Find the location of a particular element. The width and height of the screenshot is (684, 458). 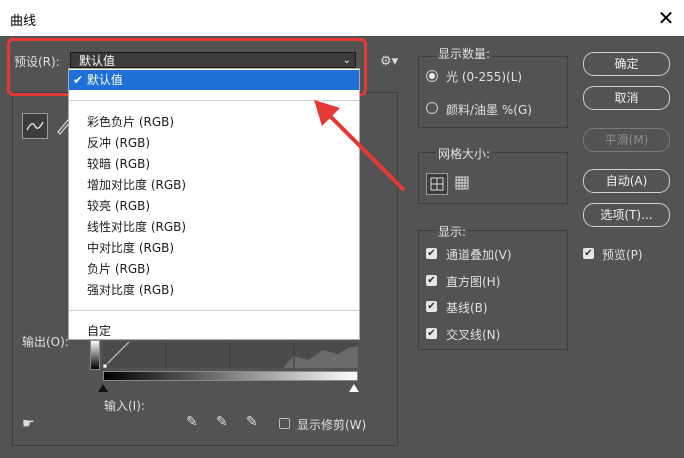

preset-option: 负片 (RGB) is located at coordinates (214, 269).